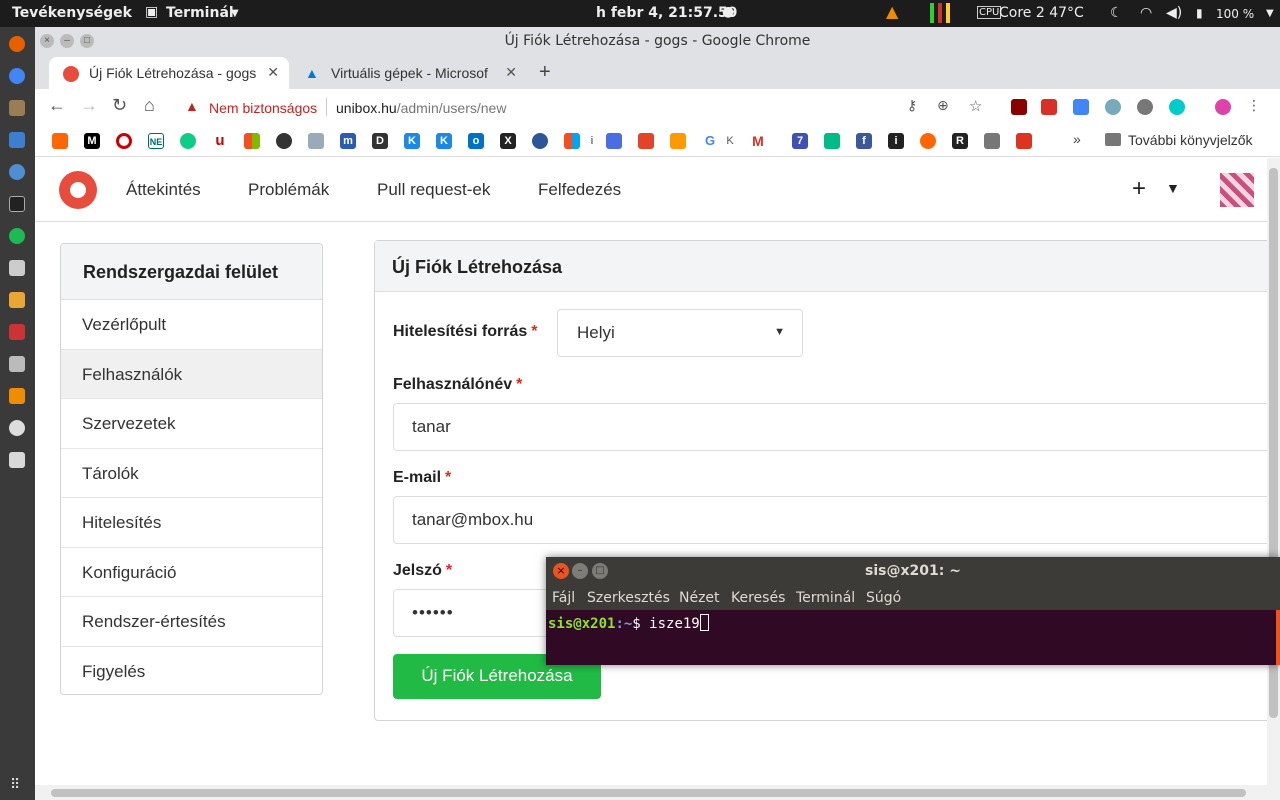 The width and height of the screenshot is (1280, 800). Describe the element at coordinates (288, 190) in the screenshot. I see `nav-issues: Problémák` at that location.